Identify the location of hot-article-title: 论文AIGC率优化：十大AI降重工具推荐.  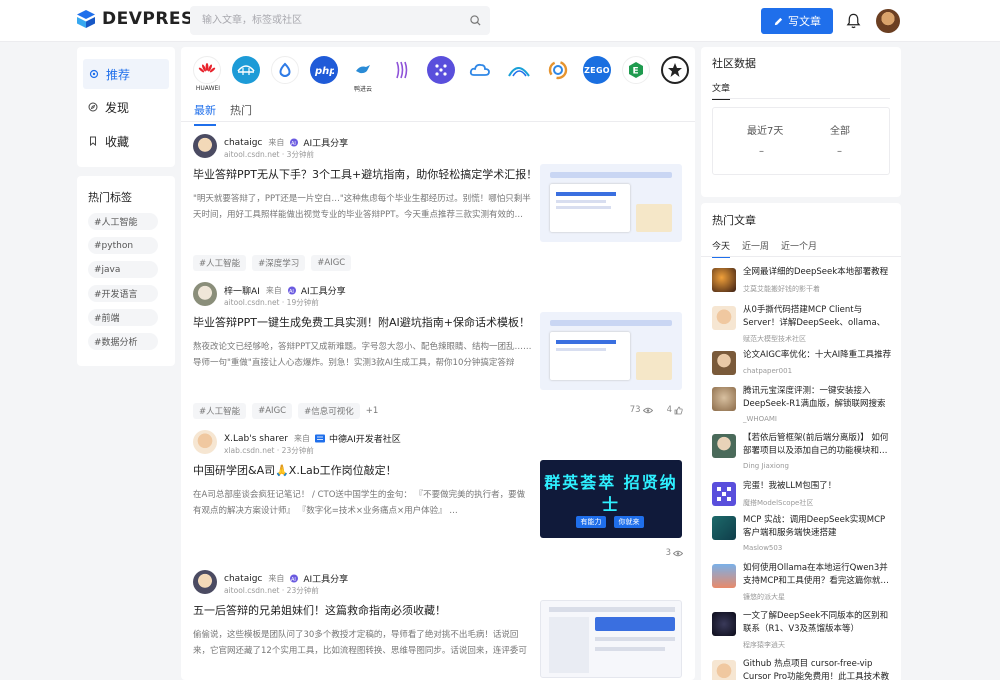
(818, 355).